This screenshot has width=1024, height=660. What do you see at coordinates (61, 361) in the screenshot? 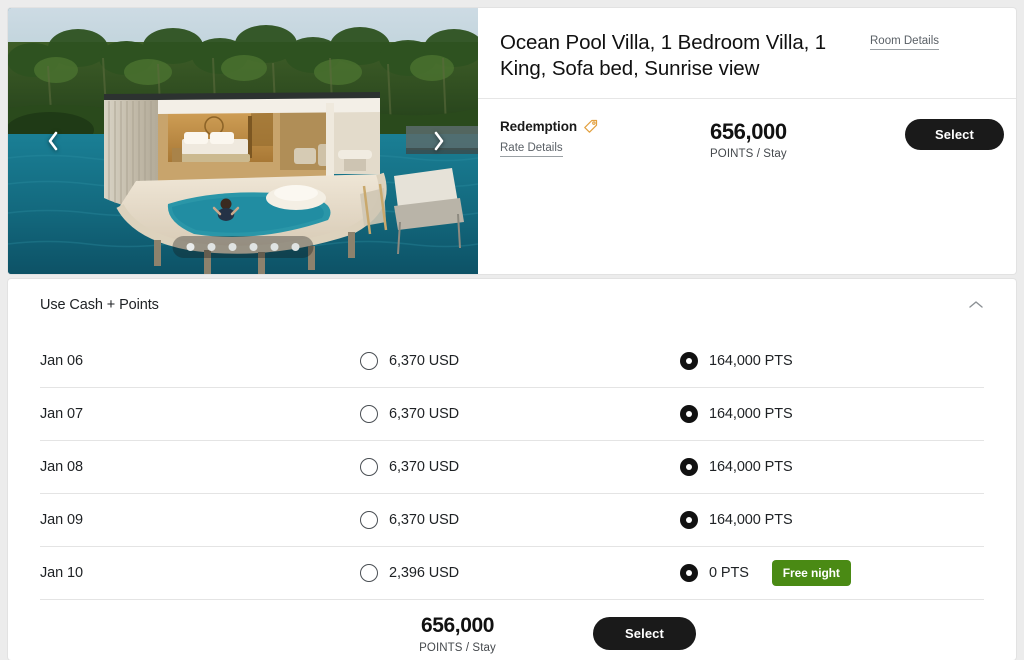
I see `row-date: Jan 06` at bounding box center [61, 361].